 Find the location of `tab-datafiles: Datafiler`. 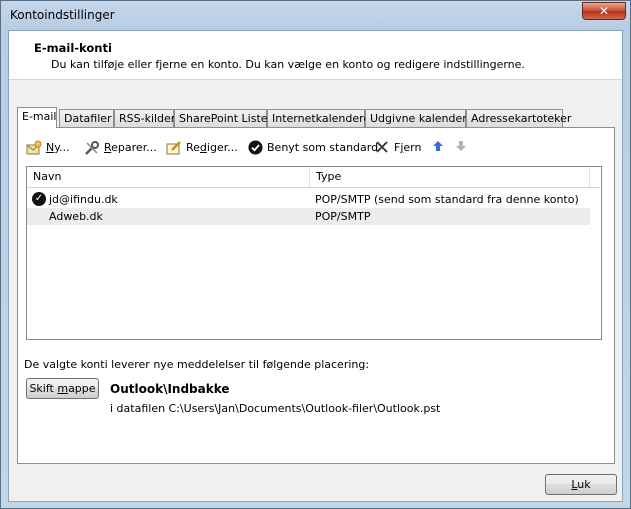

tab-datafiles: Datafiler is located at coordinates (86, 118).